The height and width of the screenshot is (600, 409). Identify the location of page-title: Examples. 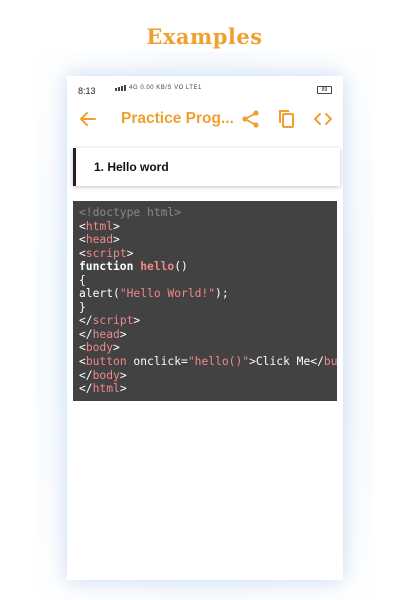
(204, 36).